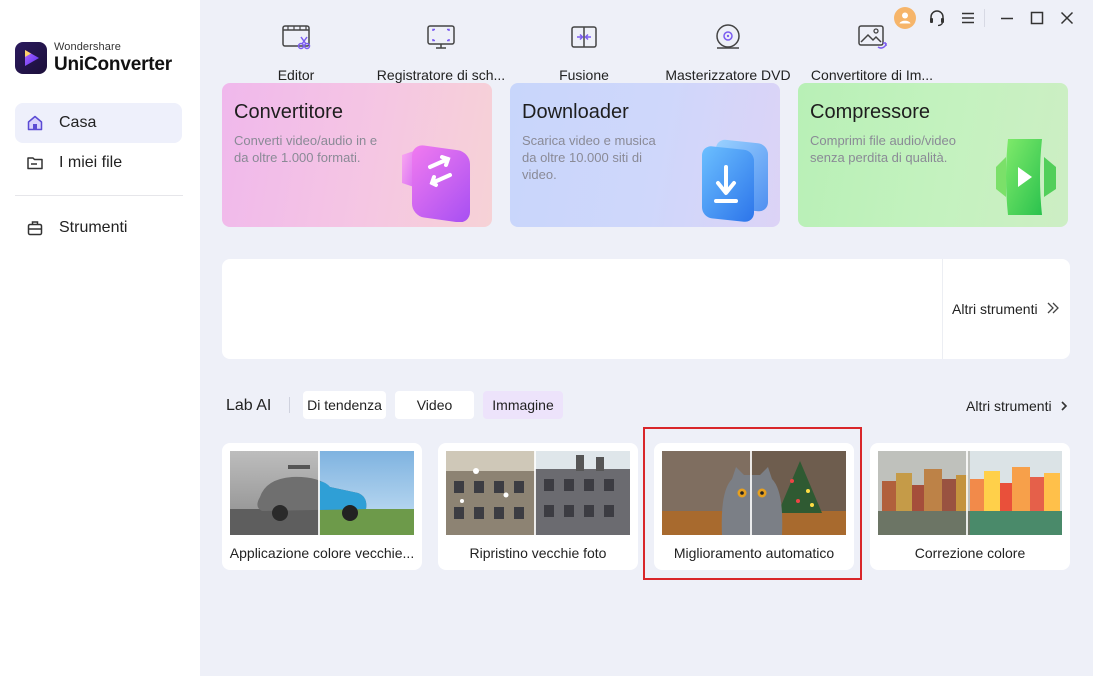 Image resolution: width=1093 pixels, height=676 pixels. I want to click on sidebar-item-casa: Casa, so click(98, 123).